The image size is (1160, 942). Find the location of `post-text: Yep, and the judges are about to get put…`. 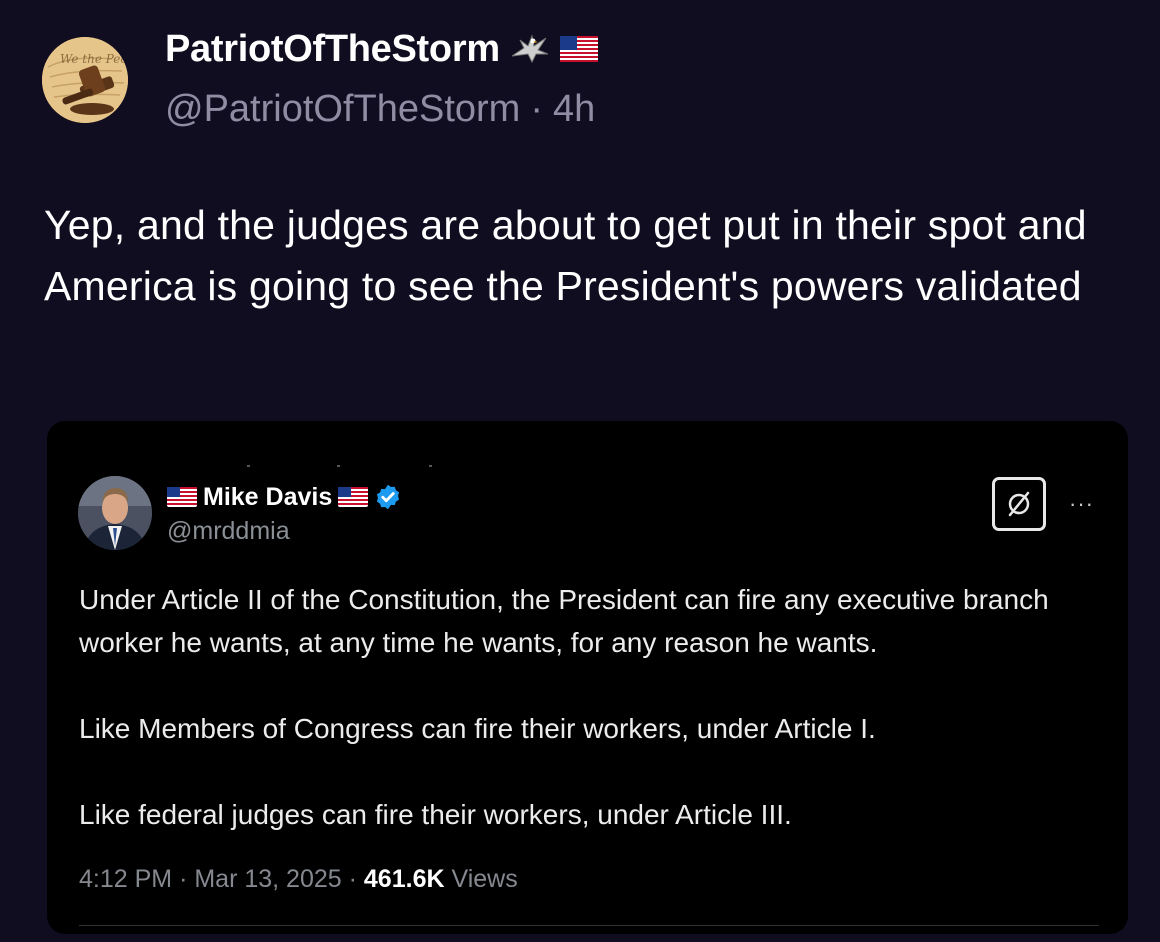

post-text: Yep, and the judges are about to get put… is located at coordinates (565, 255).